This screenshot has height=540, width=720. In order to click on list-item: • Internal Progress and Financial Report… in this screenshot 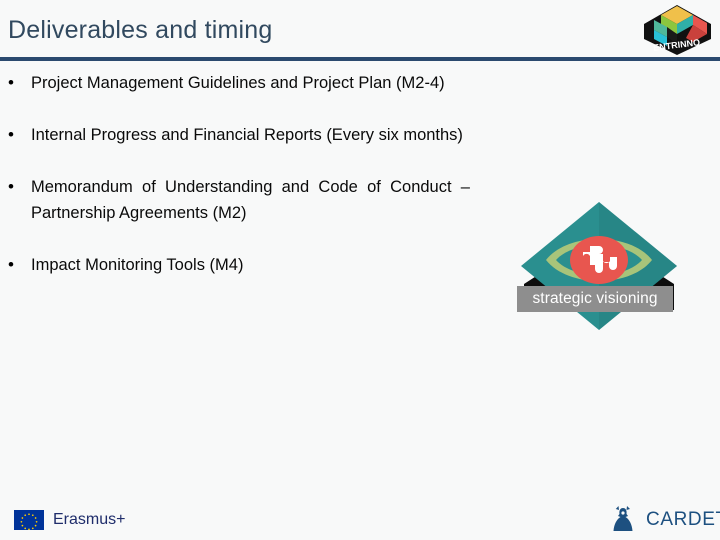, I will do `click(235, 135)`.